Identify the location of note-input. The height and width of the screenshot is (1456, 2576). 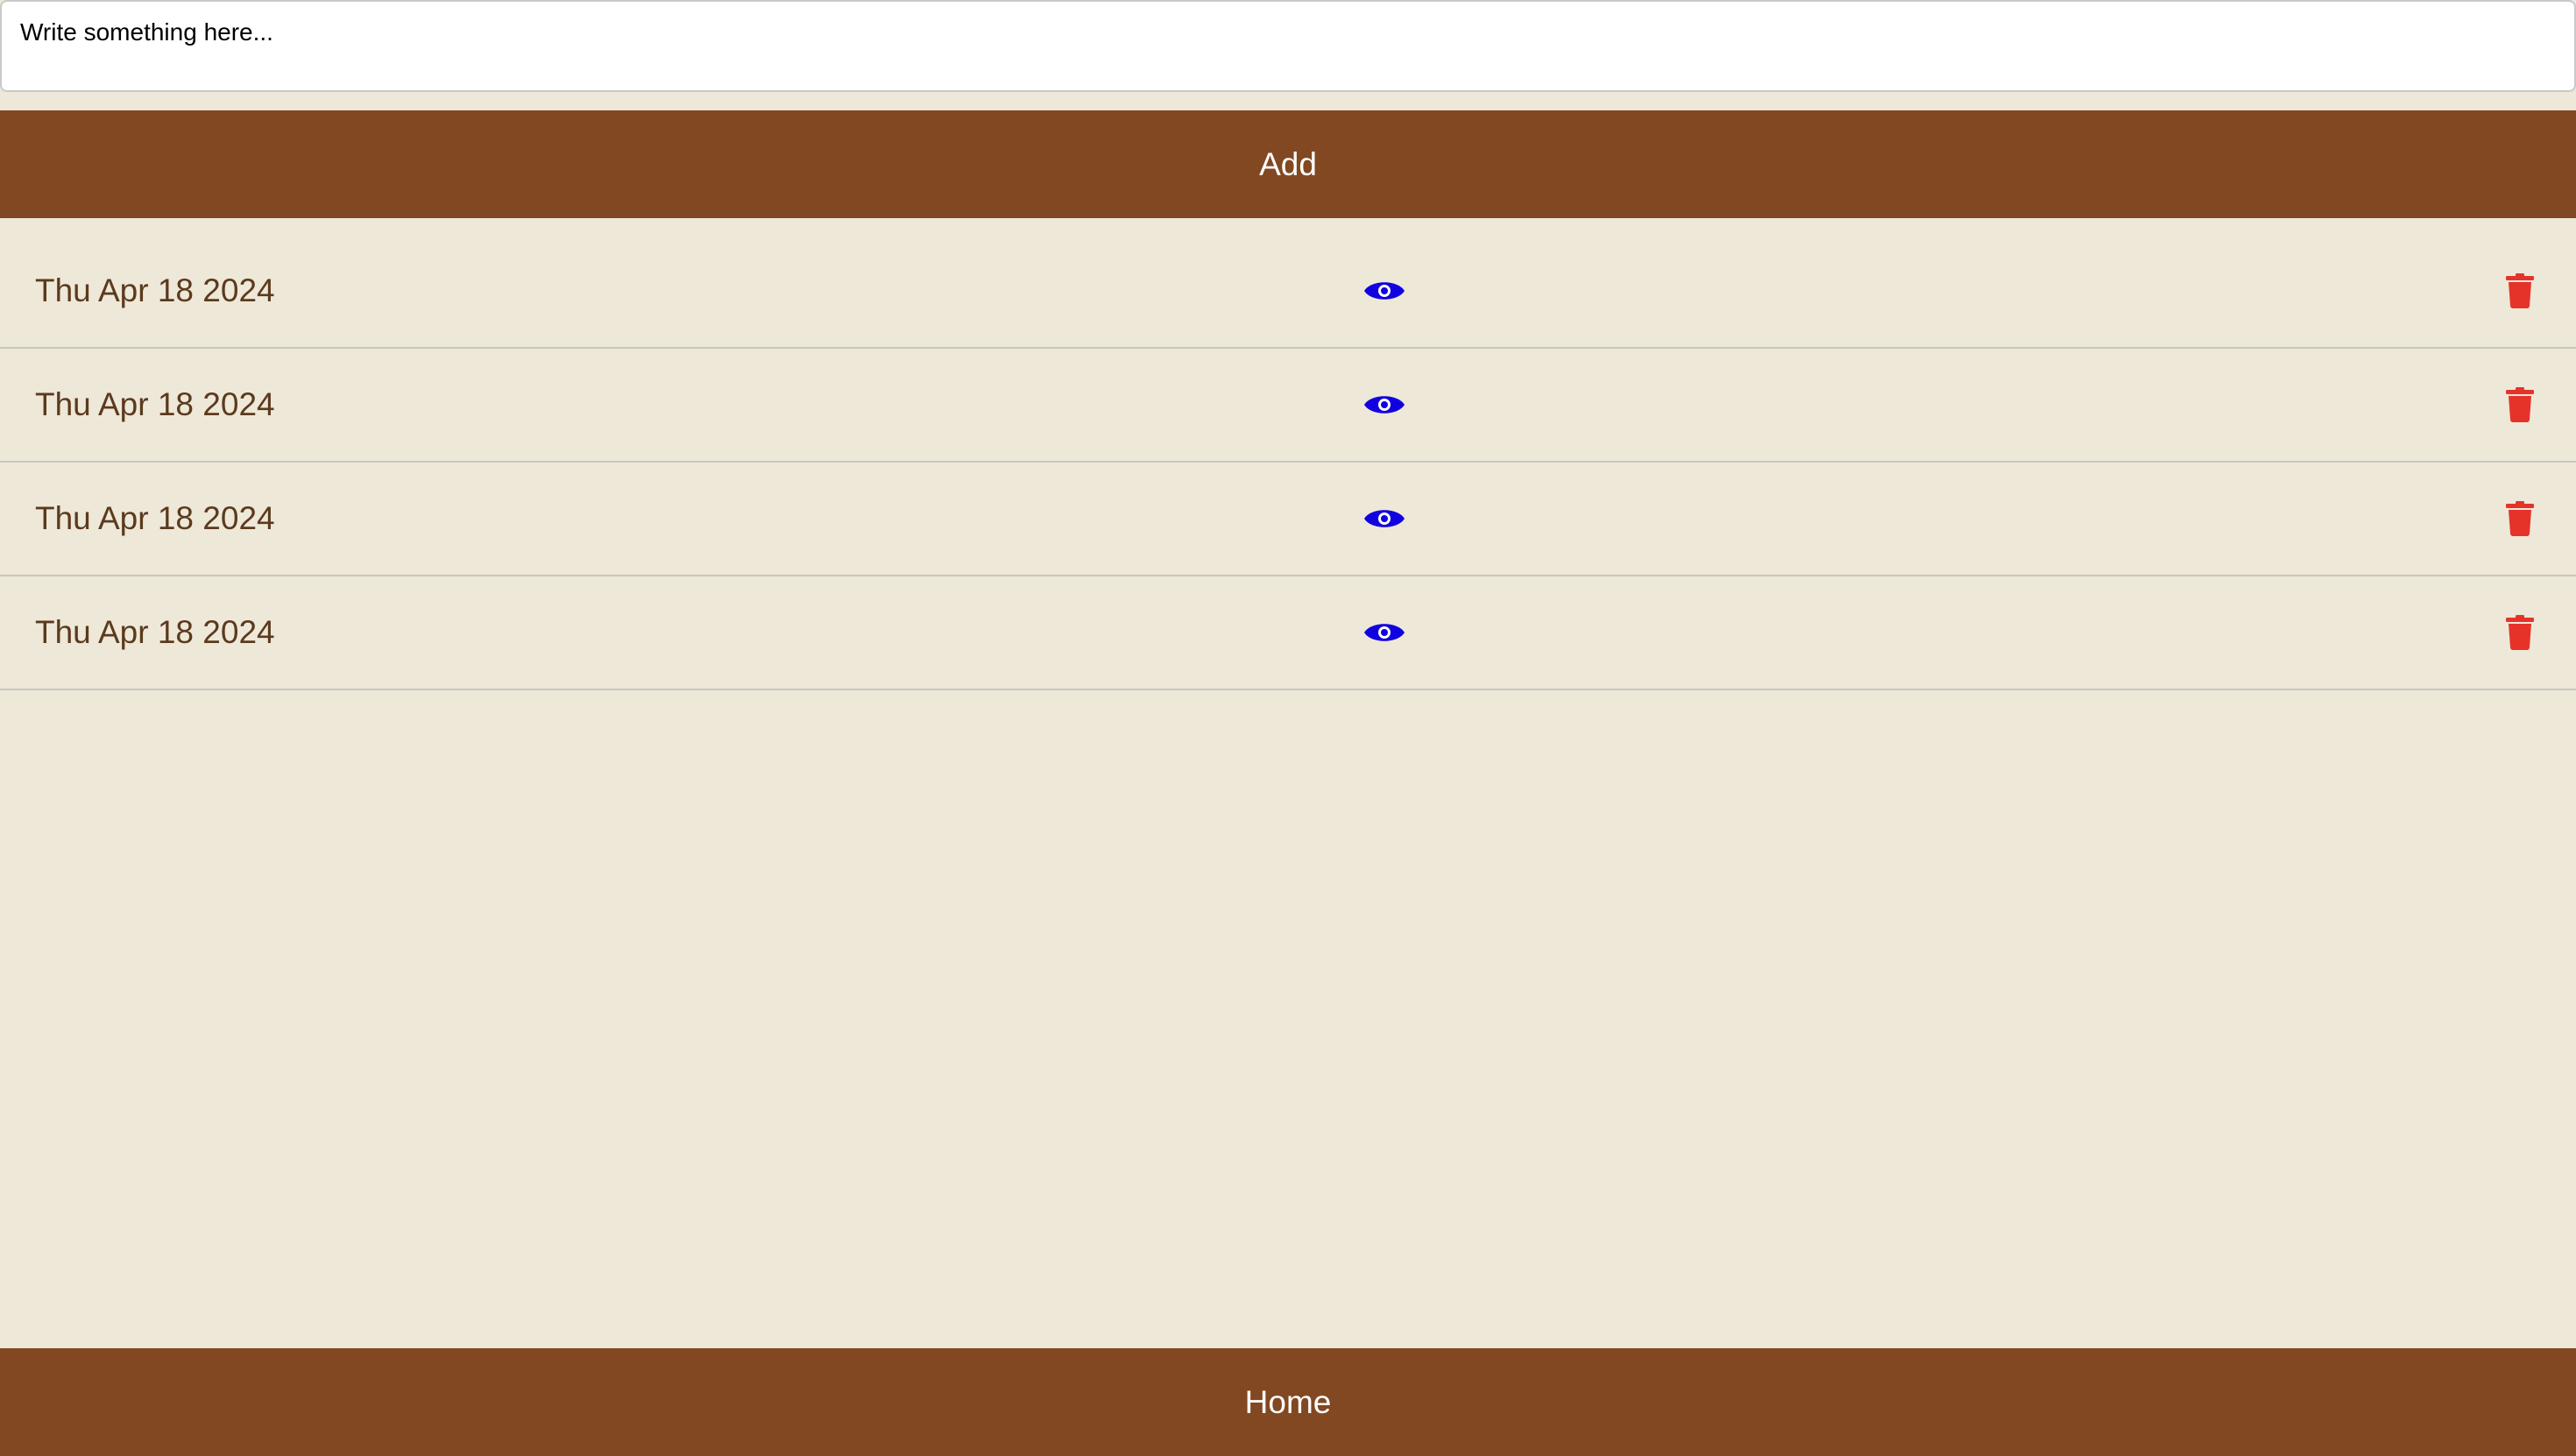
(1288, 46).